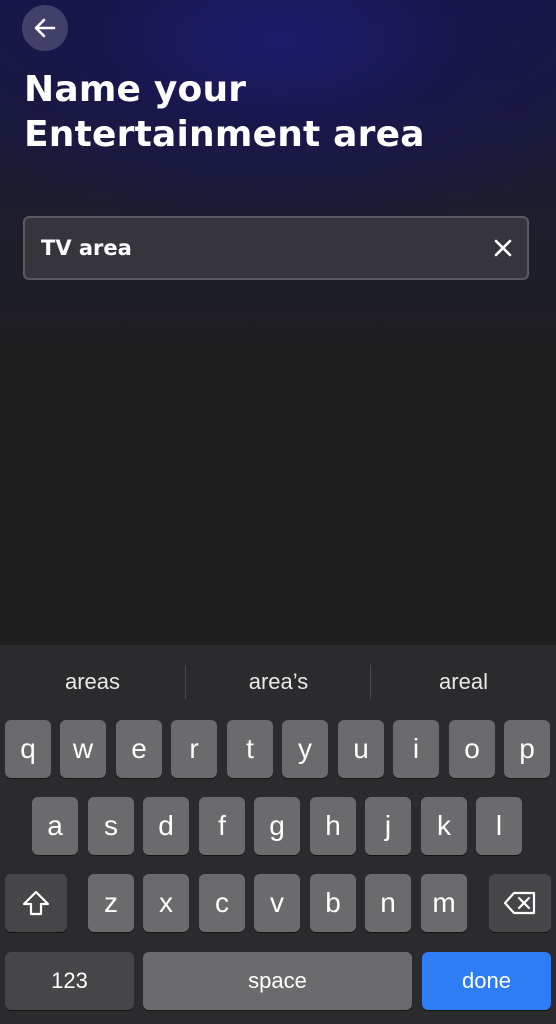 The image size is (556, 1024). I want to click on close-icon, so click(503, 248).